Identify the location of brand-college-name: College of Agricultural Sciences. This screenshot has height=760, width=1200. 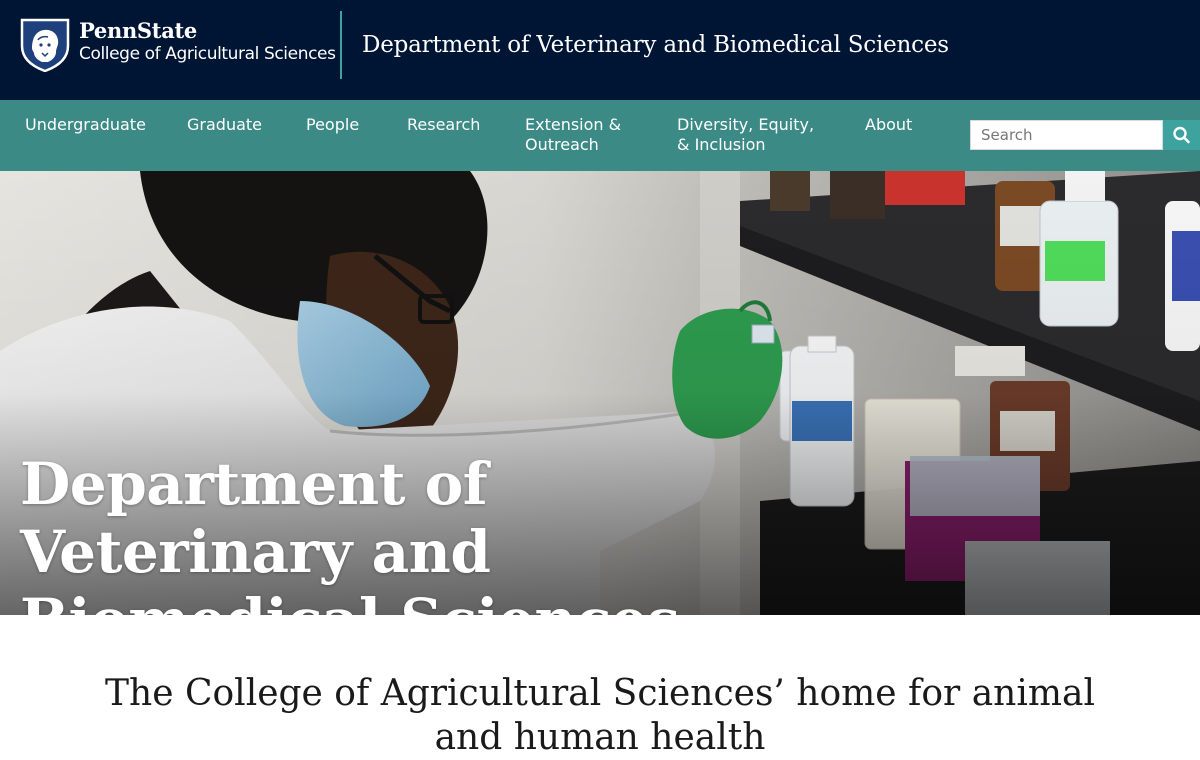
(207, 54).